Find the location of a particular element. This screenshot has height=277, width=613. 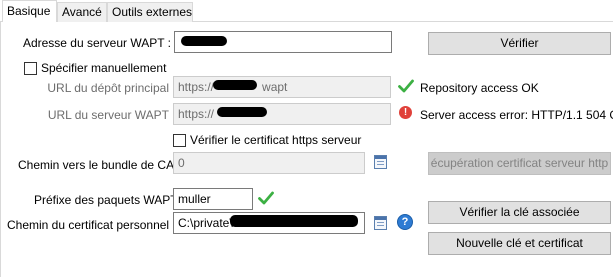

manual-checkbox is located at coordinates (30, 68).